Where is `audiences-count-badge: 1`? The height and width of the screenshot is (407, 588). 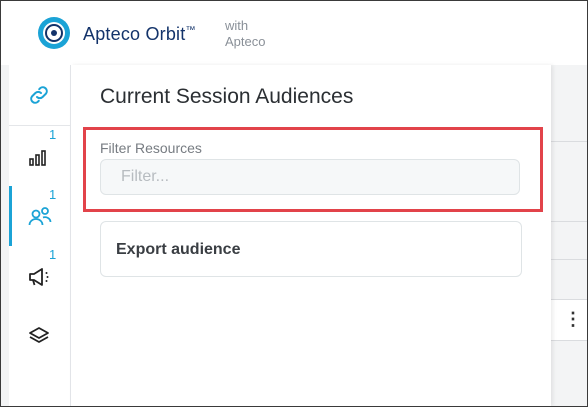 audiences-count-badge: 1 is located at coordinates (53, 194).